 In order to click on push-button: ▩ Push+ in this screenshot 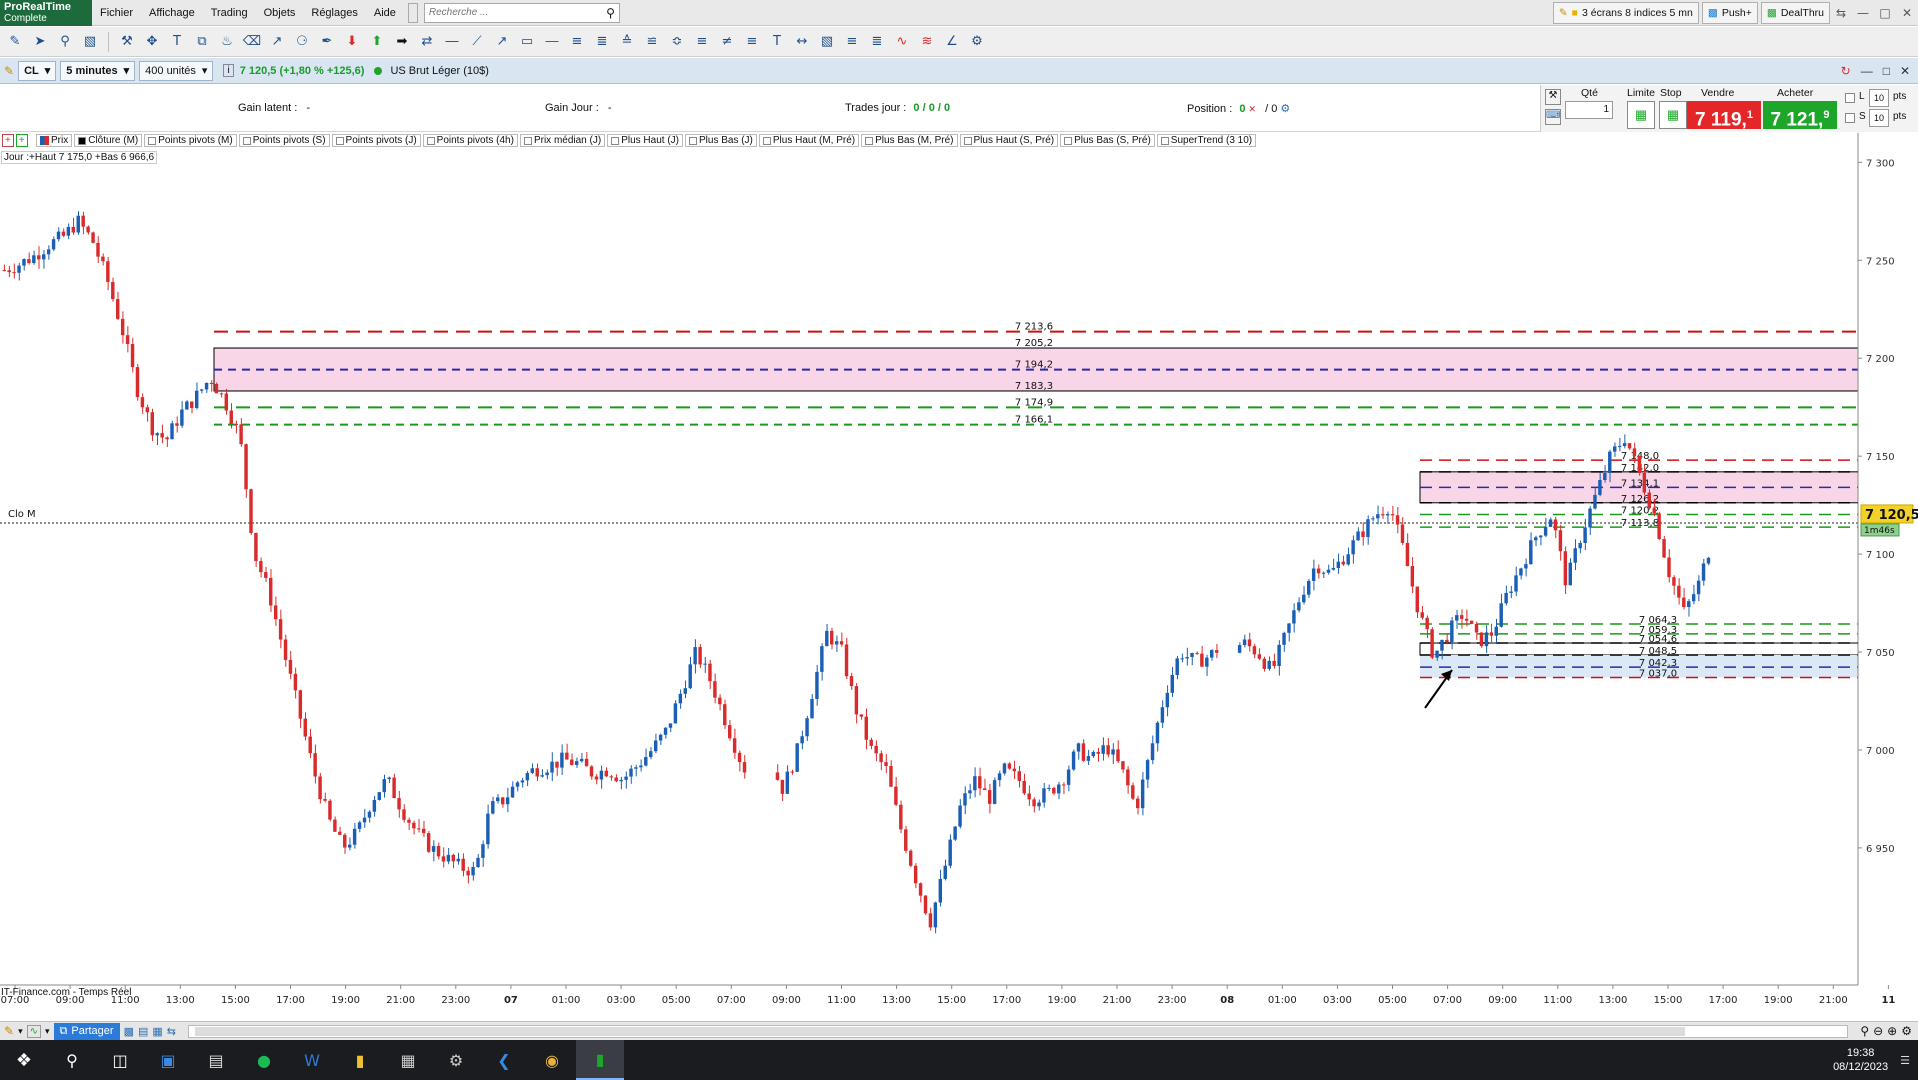, I will do `click(1729, 12)`.